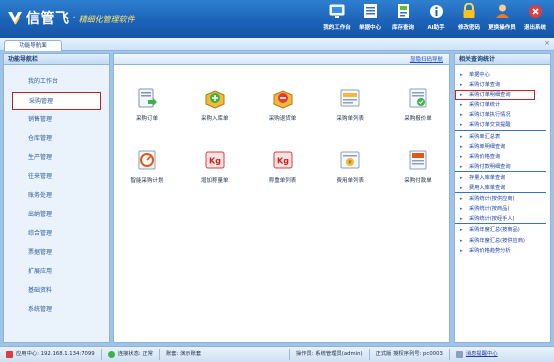 This screenshot has width=554, height=362. Describe the element at coordinates (56, 139) in the screenshot. I see `sidebar-item-warehouse: 仓库管理` at that location.